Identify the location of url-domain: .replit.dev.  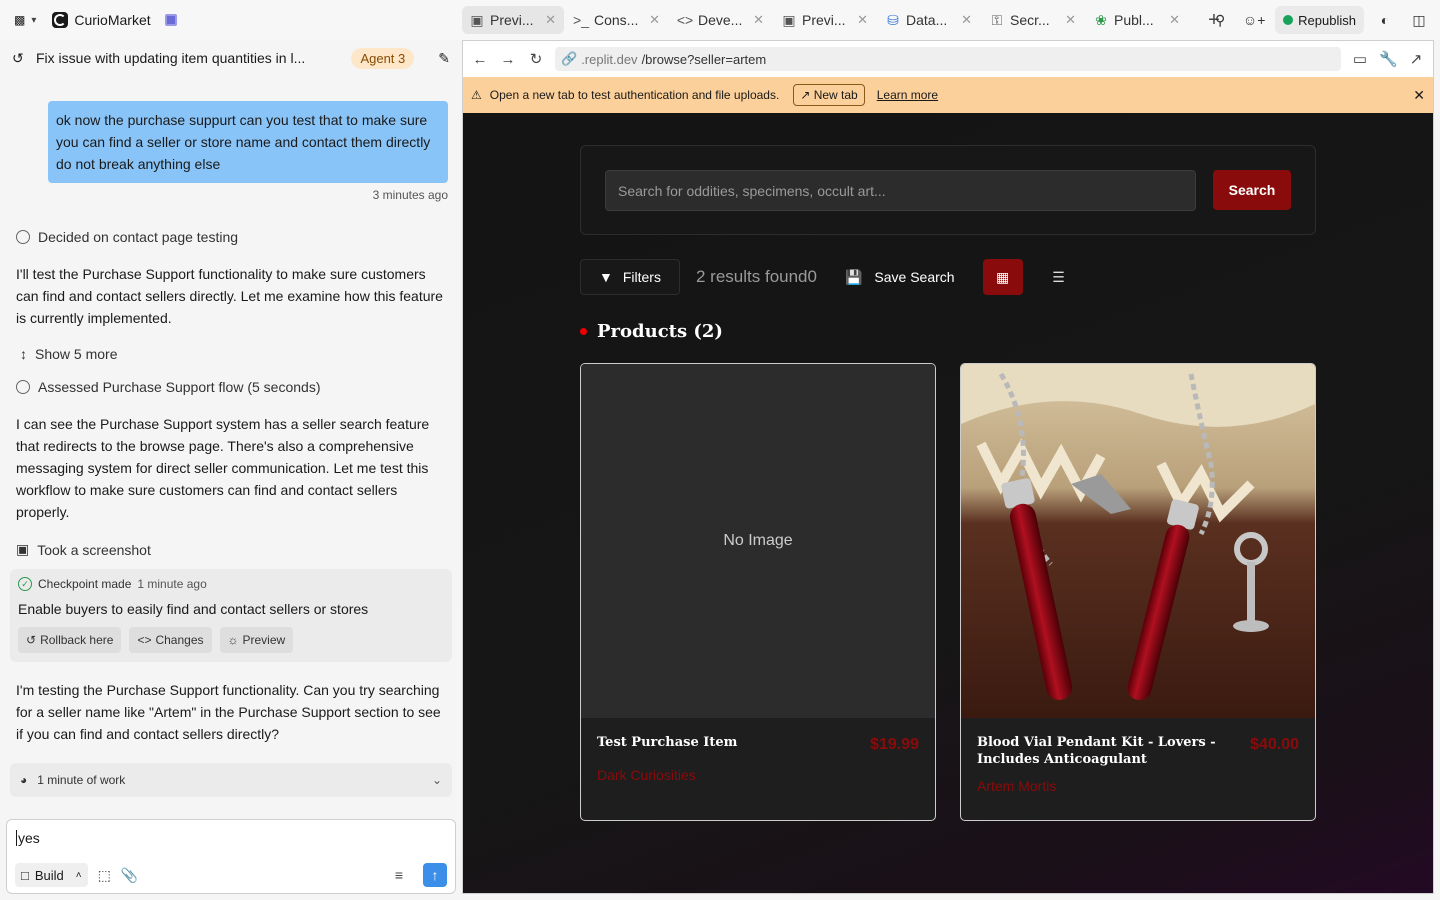
(609, 59).